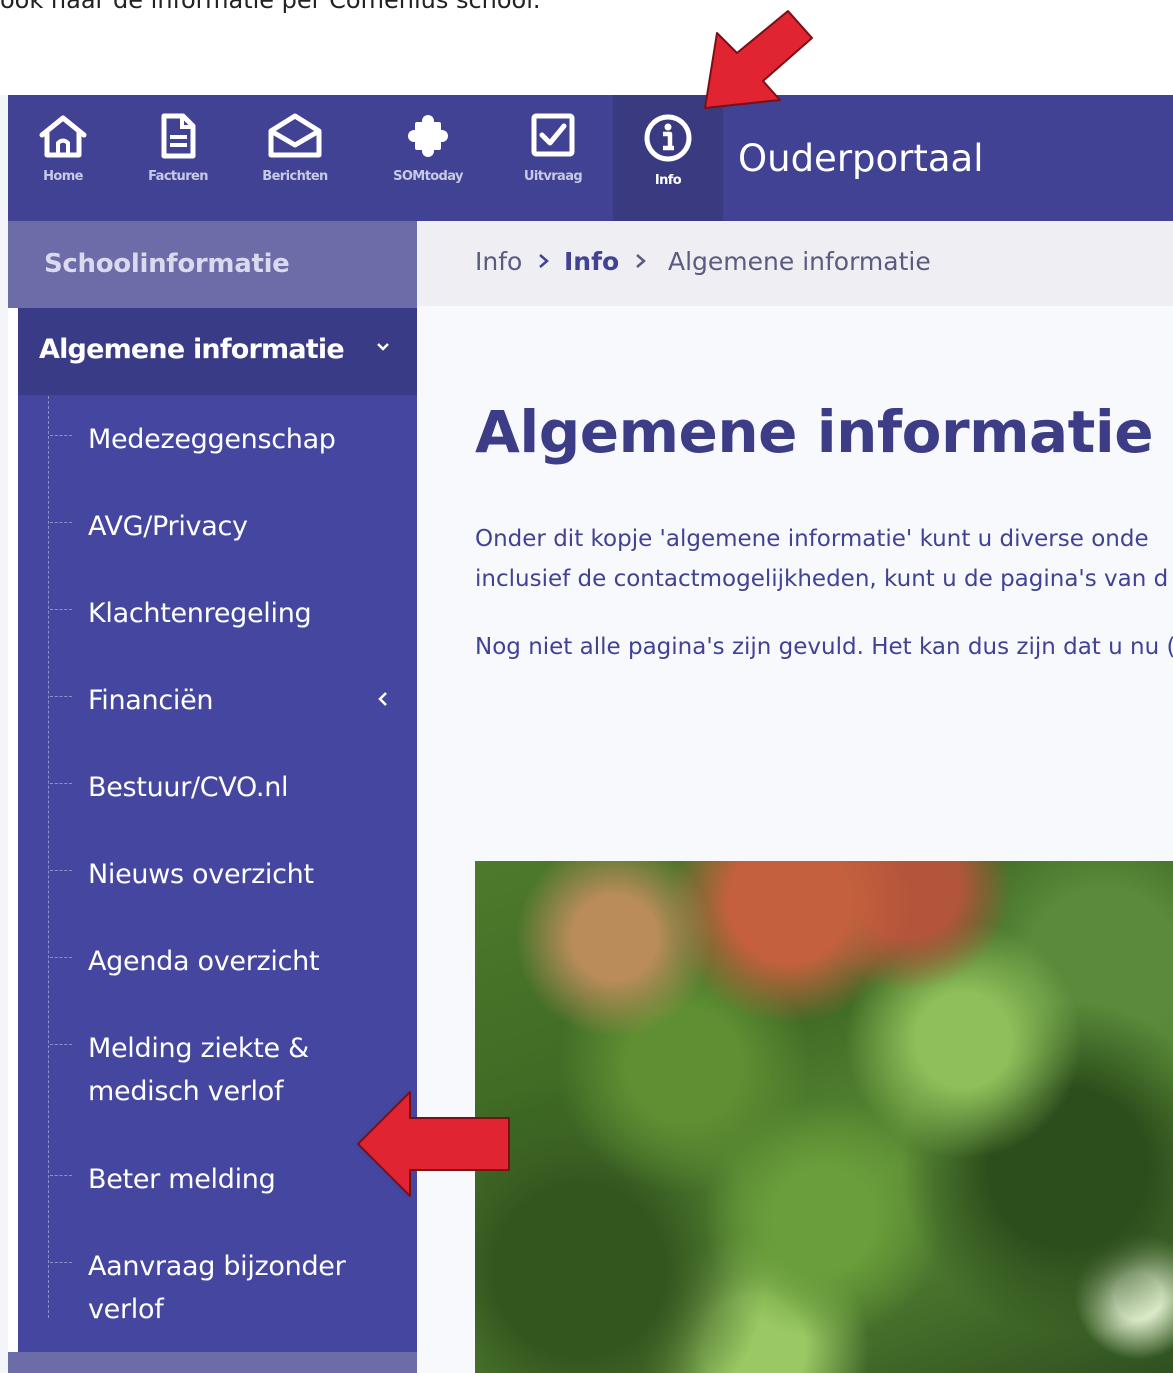 The image size is (1173, 1373). Describe the element at coordinates (63, 136) in the screenshot. I see `home-icon` at that location.